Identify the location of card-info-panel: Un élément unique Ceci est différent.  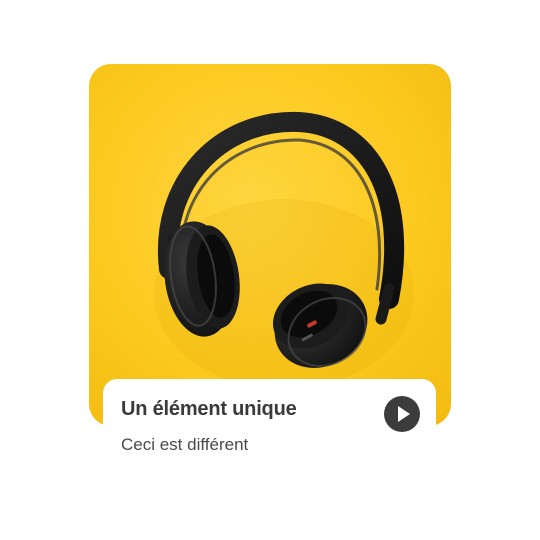
(269, 429).